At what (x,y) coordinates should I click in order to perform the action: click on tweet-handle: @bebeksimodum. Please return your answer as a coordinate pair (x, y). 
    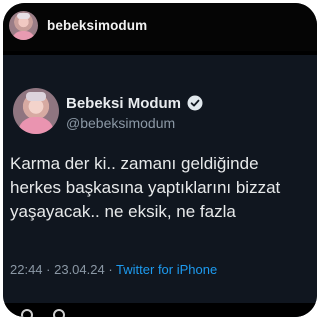
    Looking at the image, I should click on (120, 123).